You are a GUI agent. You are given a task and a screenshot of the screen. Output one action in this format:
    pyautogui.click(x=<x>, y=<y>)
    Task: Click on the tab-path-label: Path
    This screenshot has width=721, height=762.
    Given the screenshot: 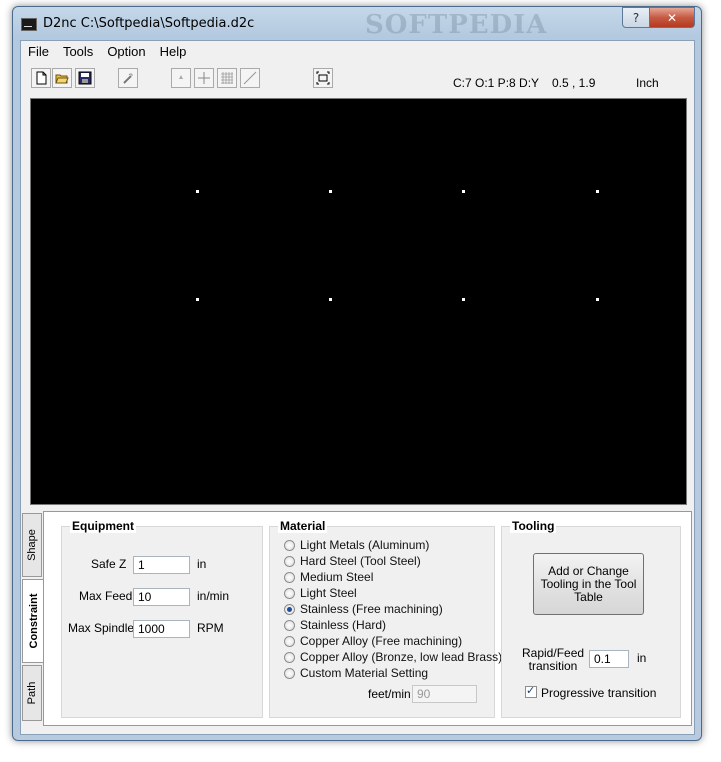 What is the action you would take?
    pyautogui.click(x=32, y=693)
    